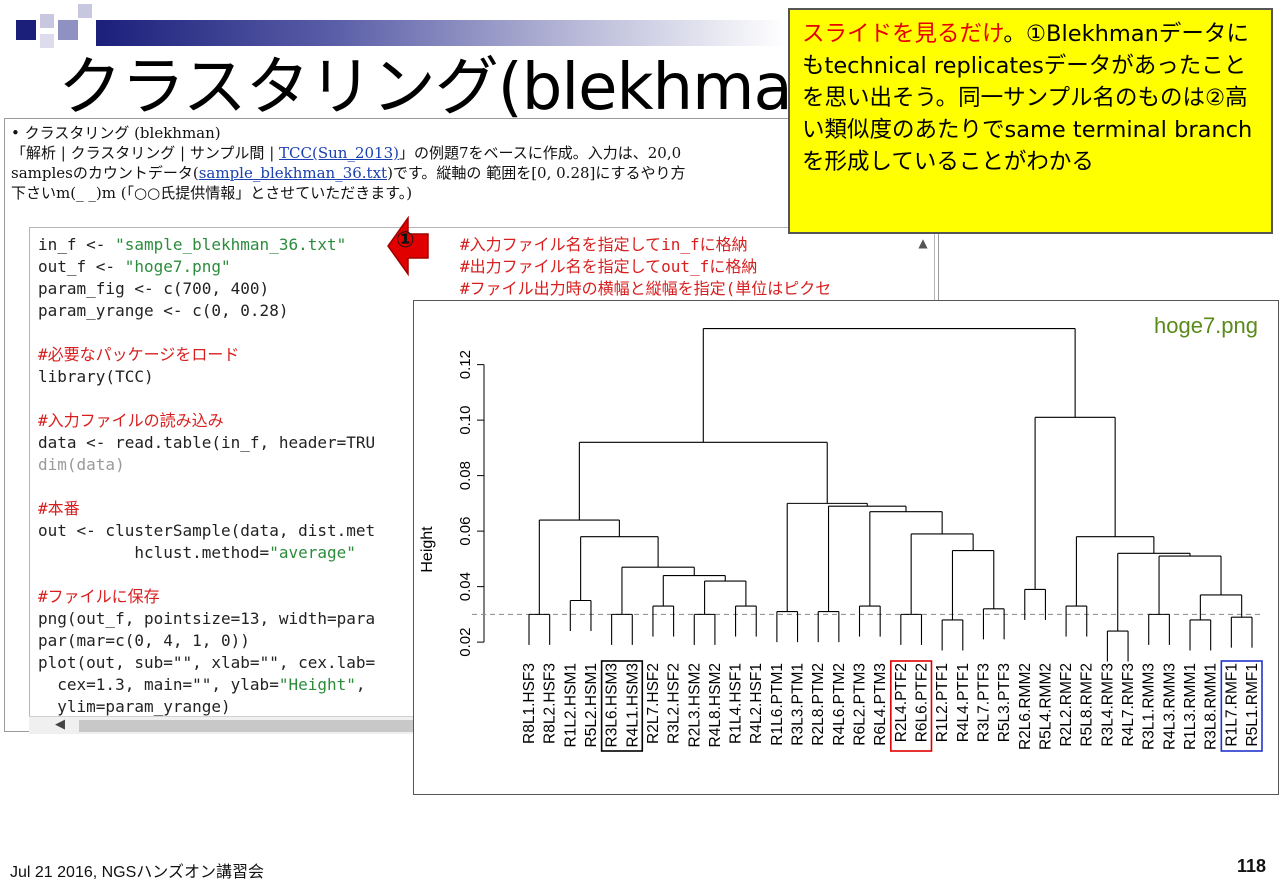 The image size is (1280, 886). Describe the element at coordinates (1149, 706) in the screenshot. I see `leaf-label: R3L1.RMM3` at that location.